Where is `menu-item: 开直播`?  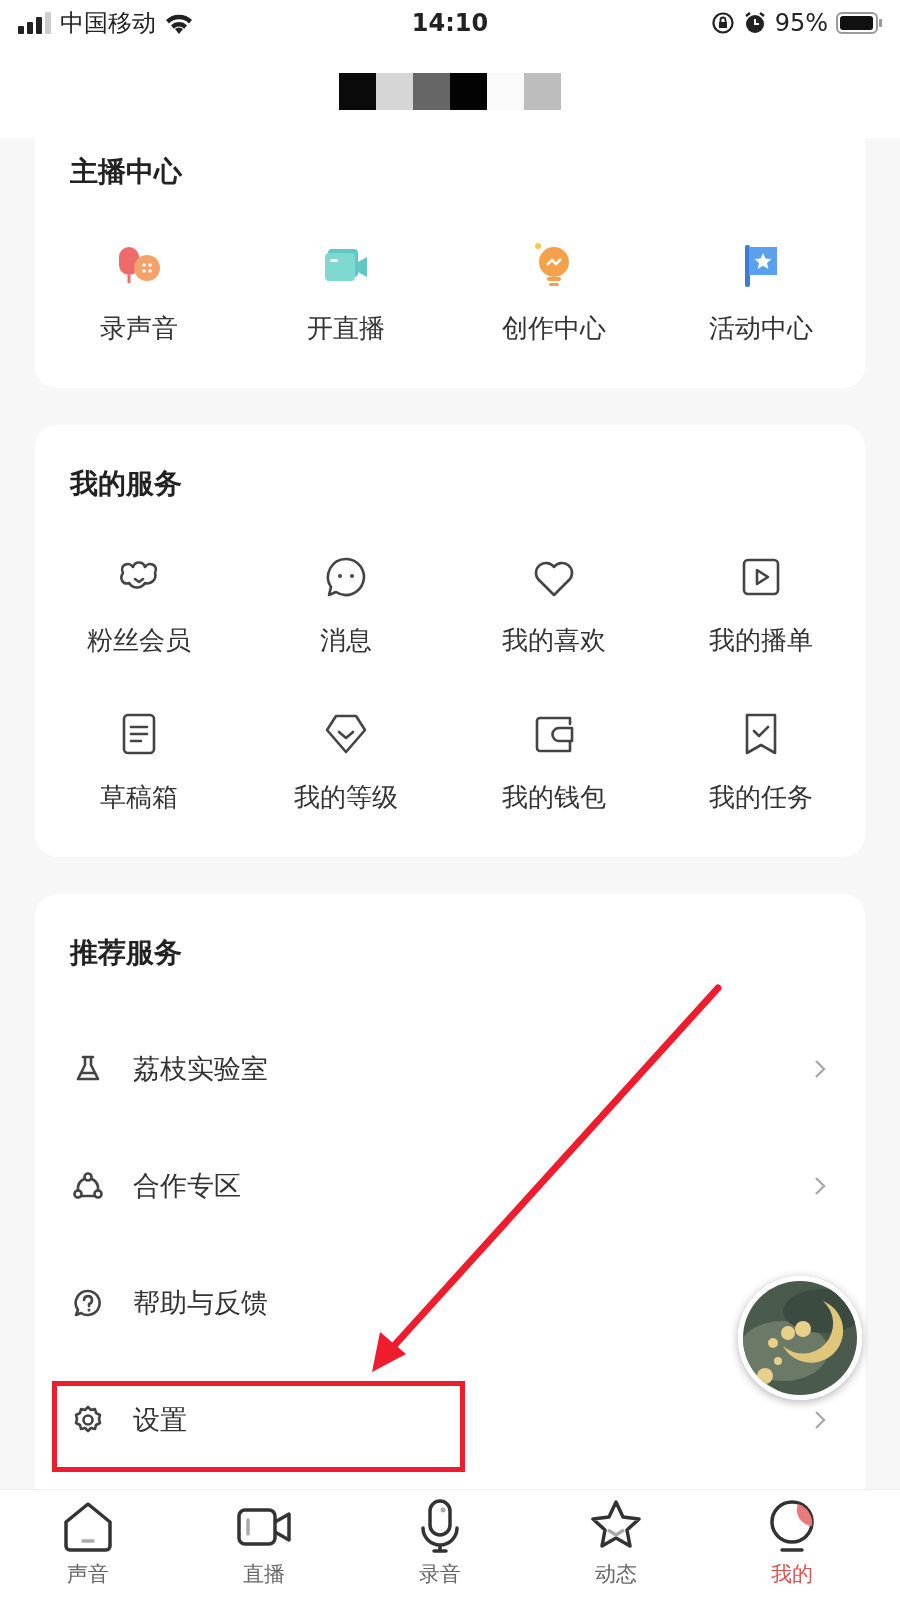
menu-item: 开直播 is located at coordinates (346, 292).